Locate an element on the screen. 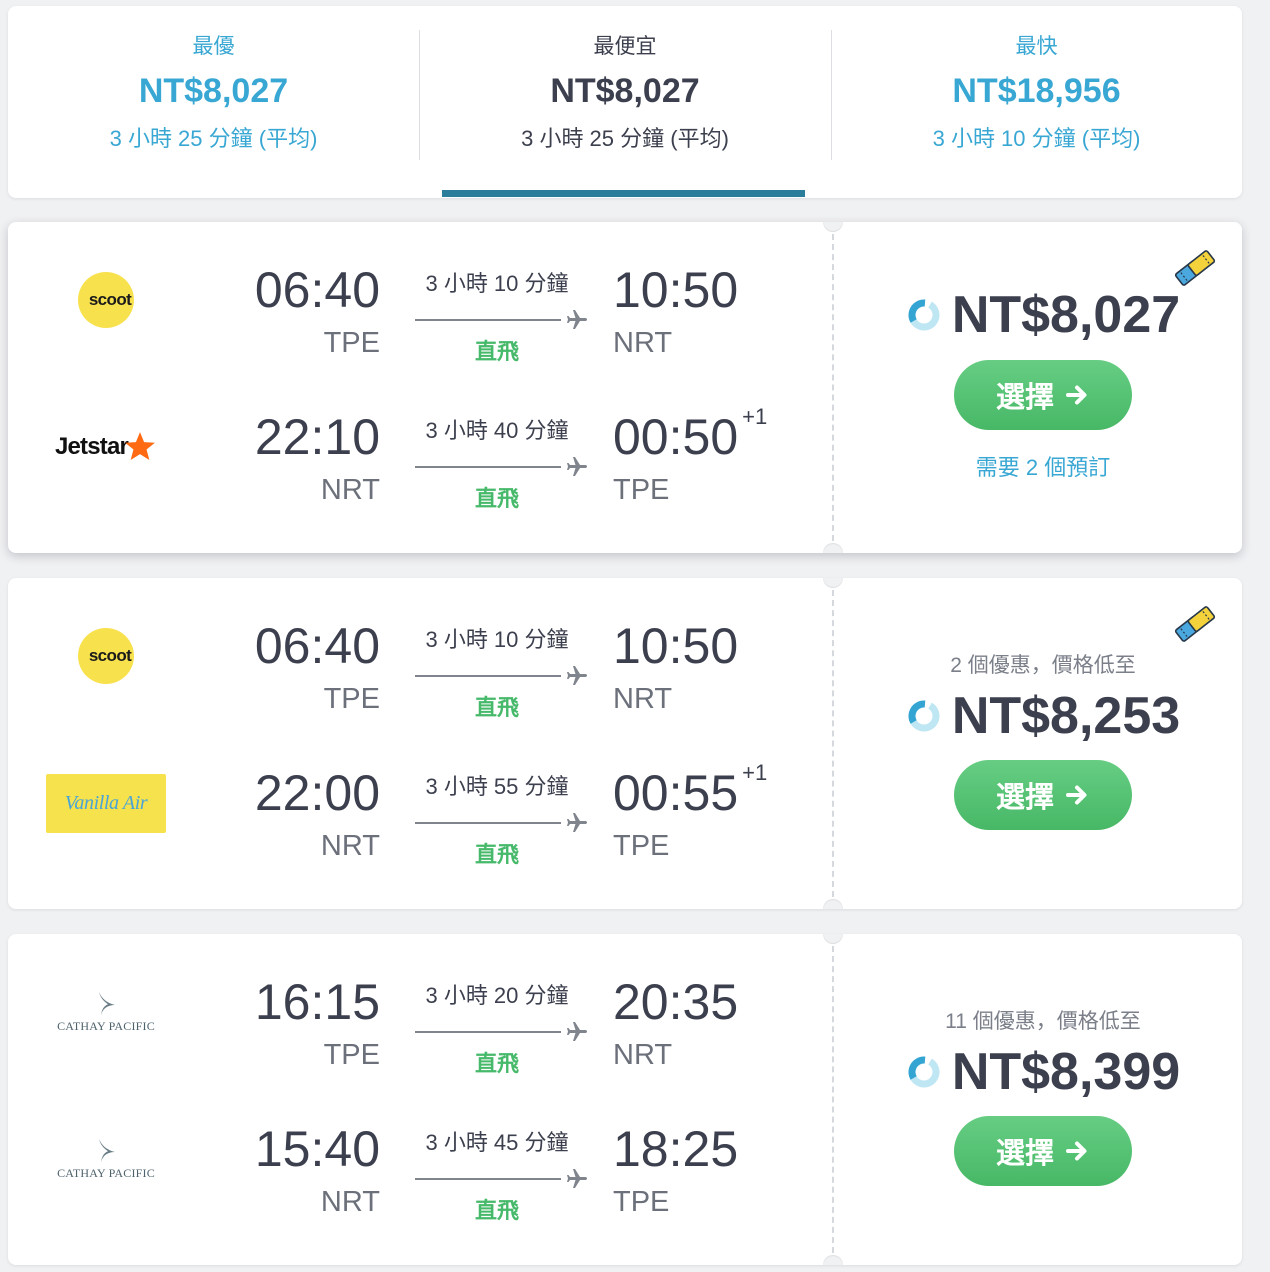  cathay-pacific-logo: CATHAY PACIFIC is located at coordinates (106, 1012).